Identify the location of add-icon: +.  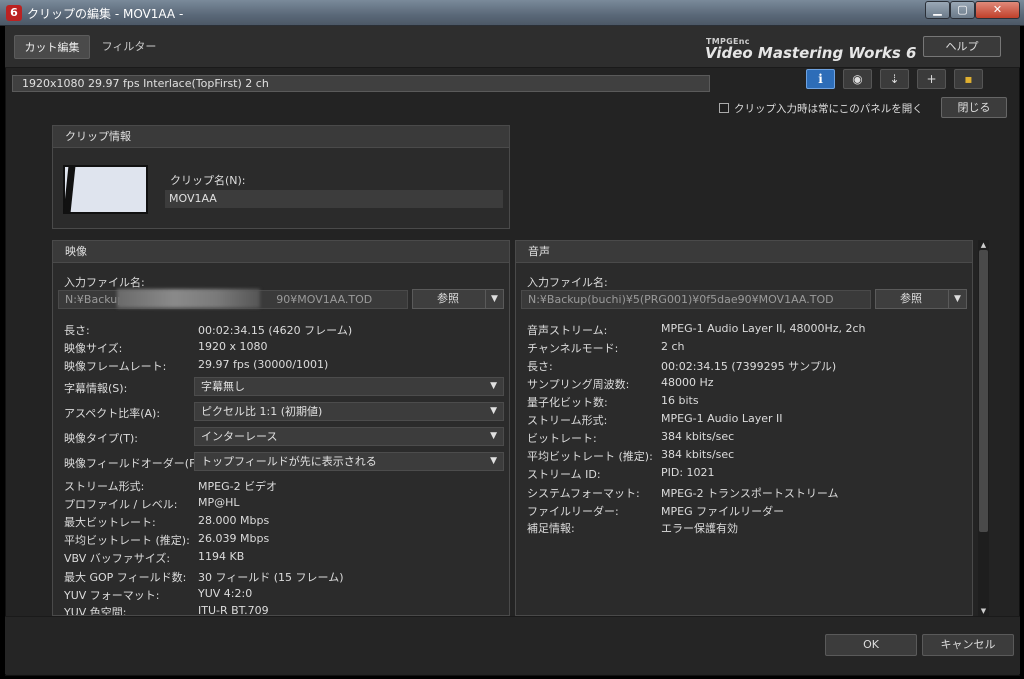
(931, 79).